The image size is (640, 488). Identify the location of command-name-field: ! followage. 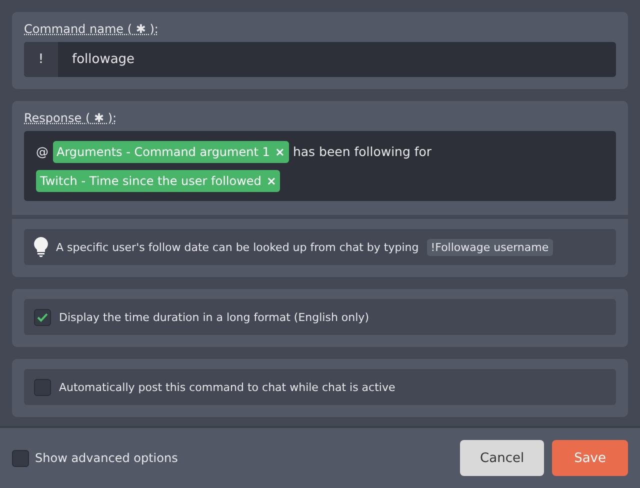
(320, 59).